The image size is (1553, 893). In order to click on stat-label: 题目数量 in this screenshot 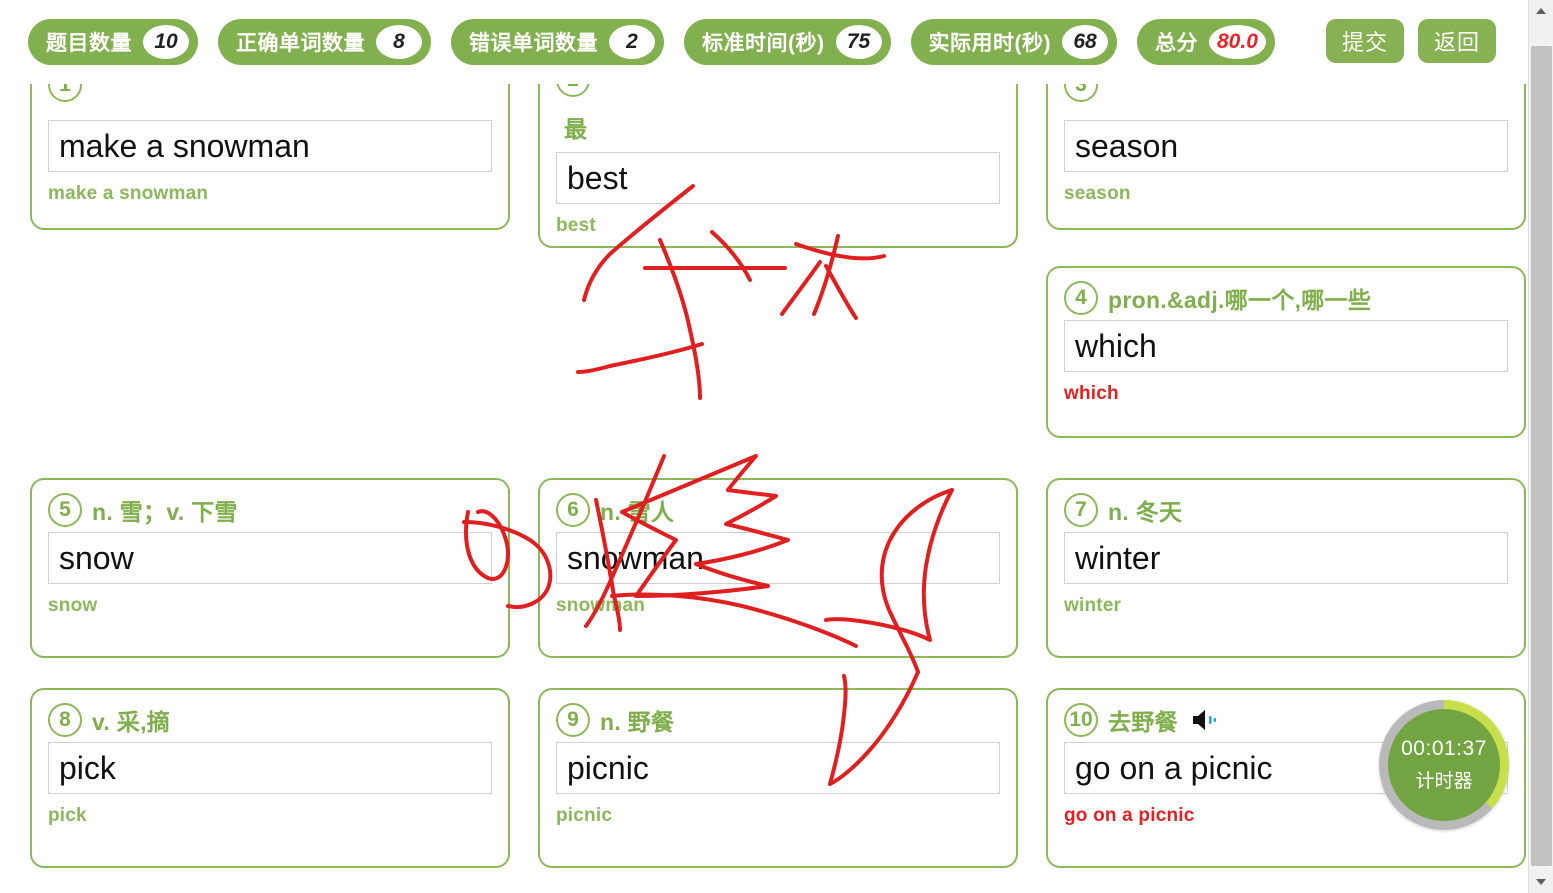, I will do `click(89, 43)`.